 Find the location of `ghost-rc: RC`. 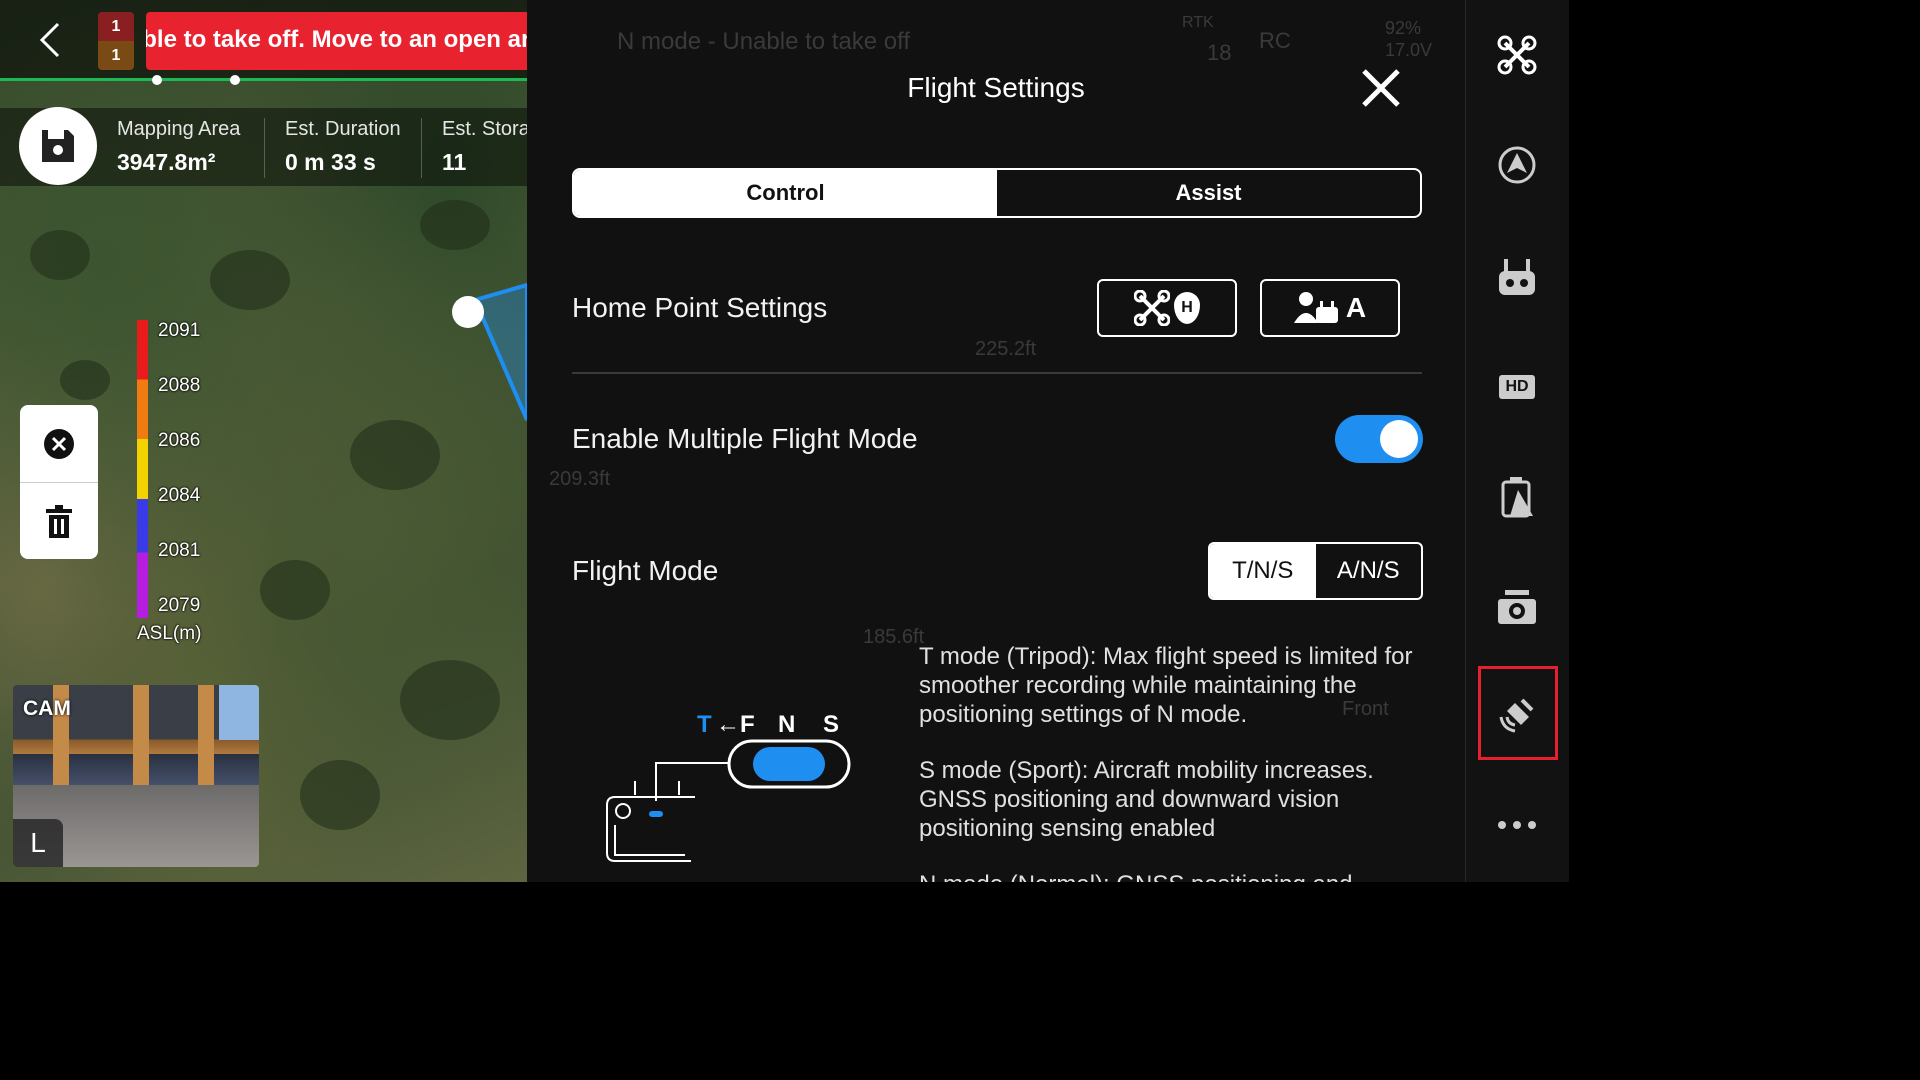

ghost-rc: RC is located at coordinates (1275, 40).